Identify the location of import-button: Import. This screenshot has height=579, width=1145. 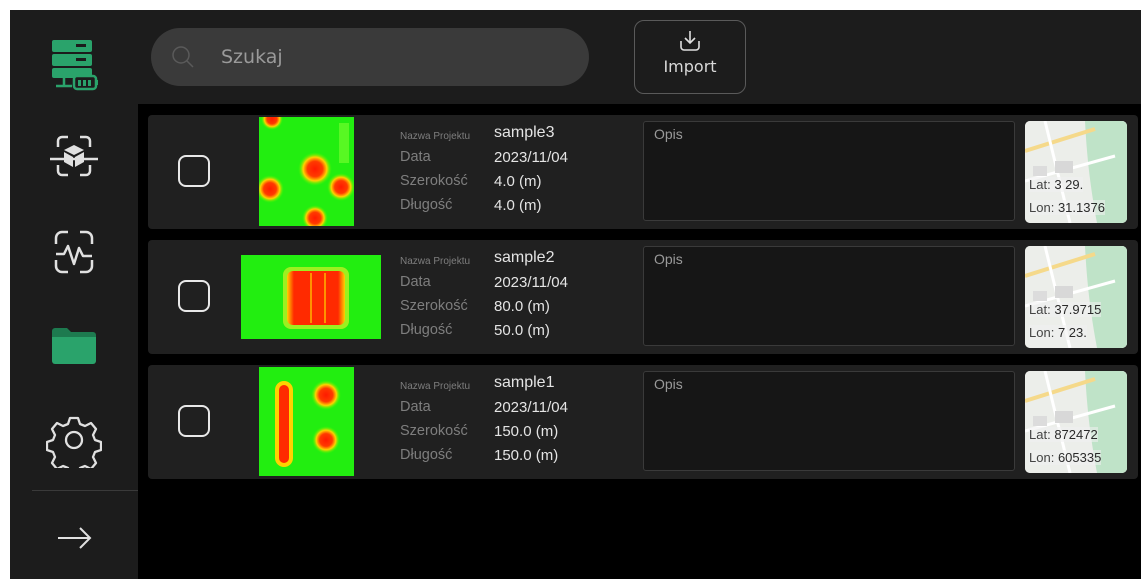
(690, 57).